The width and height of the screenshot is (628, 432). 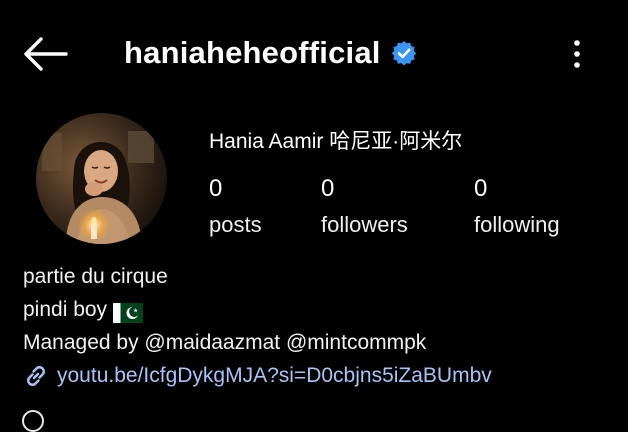 I want to click on bio-managed-by: Managed by @maidaazmat @mintcommpk, so click(x=225, y=342).